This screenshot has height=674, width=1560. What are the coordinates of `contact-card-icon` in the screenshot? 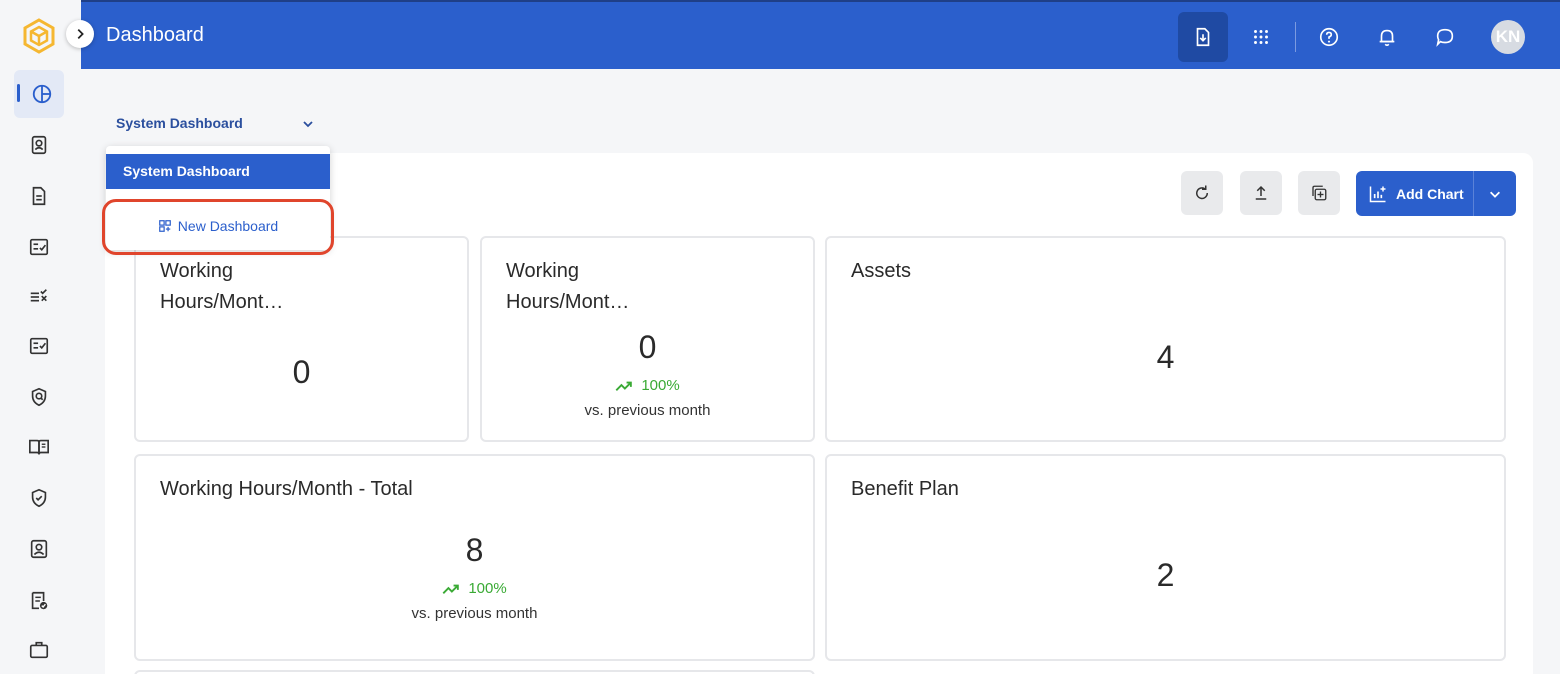 It's located at (39, 145).